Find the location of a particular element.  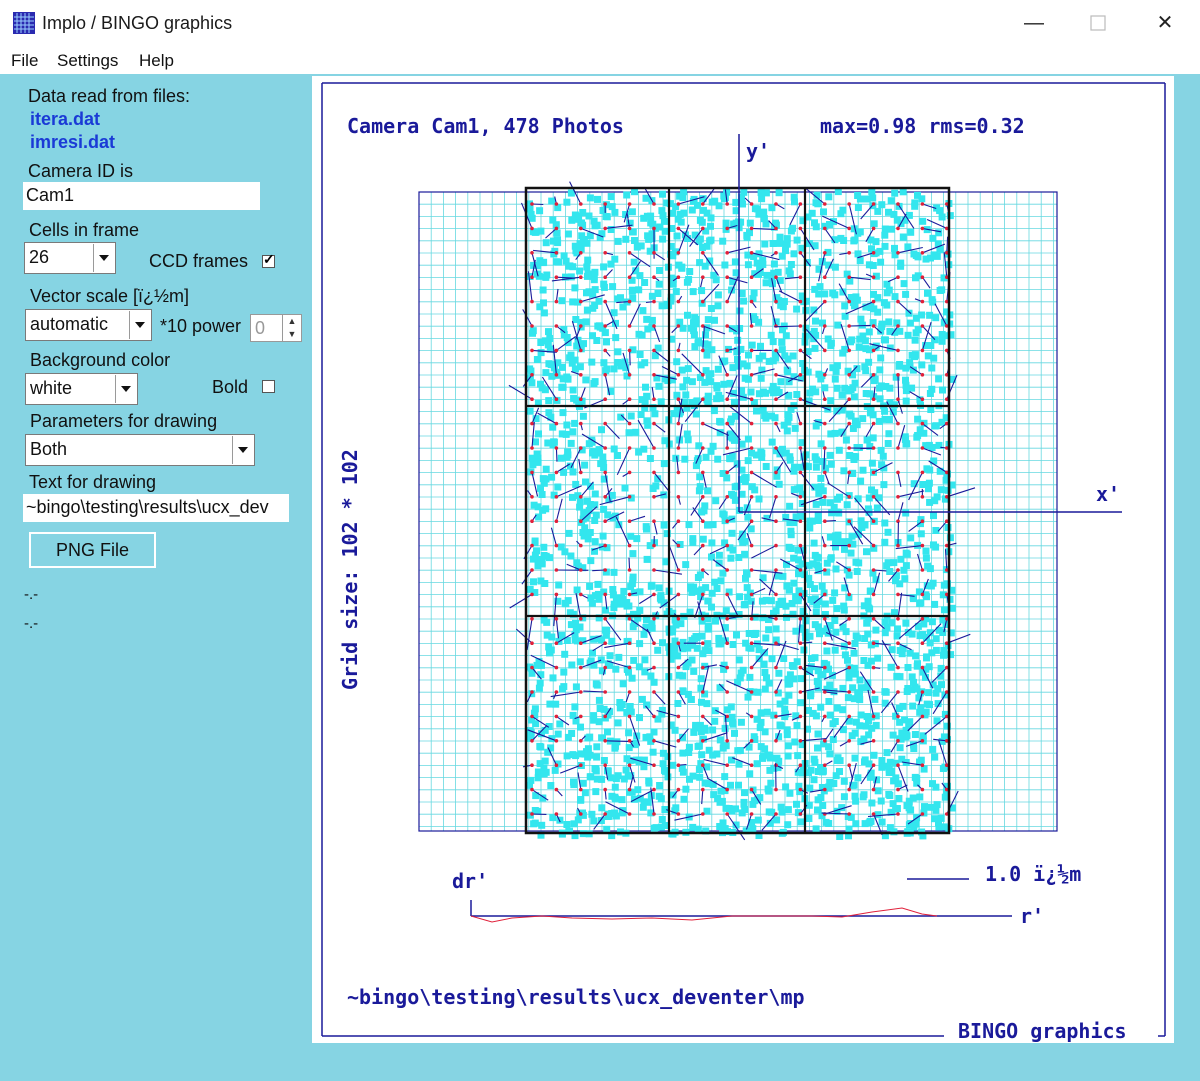

menu-file: File is located at coordinates (24, 61).